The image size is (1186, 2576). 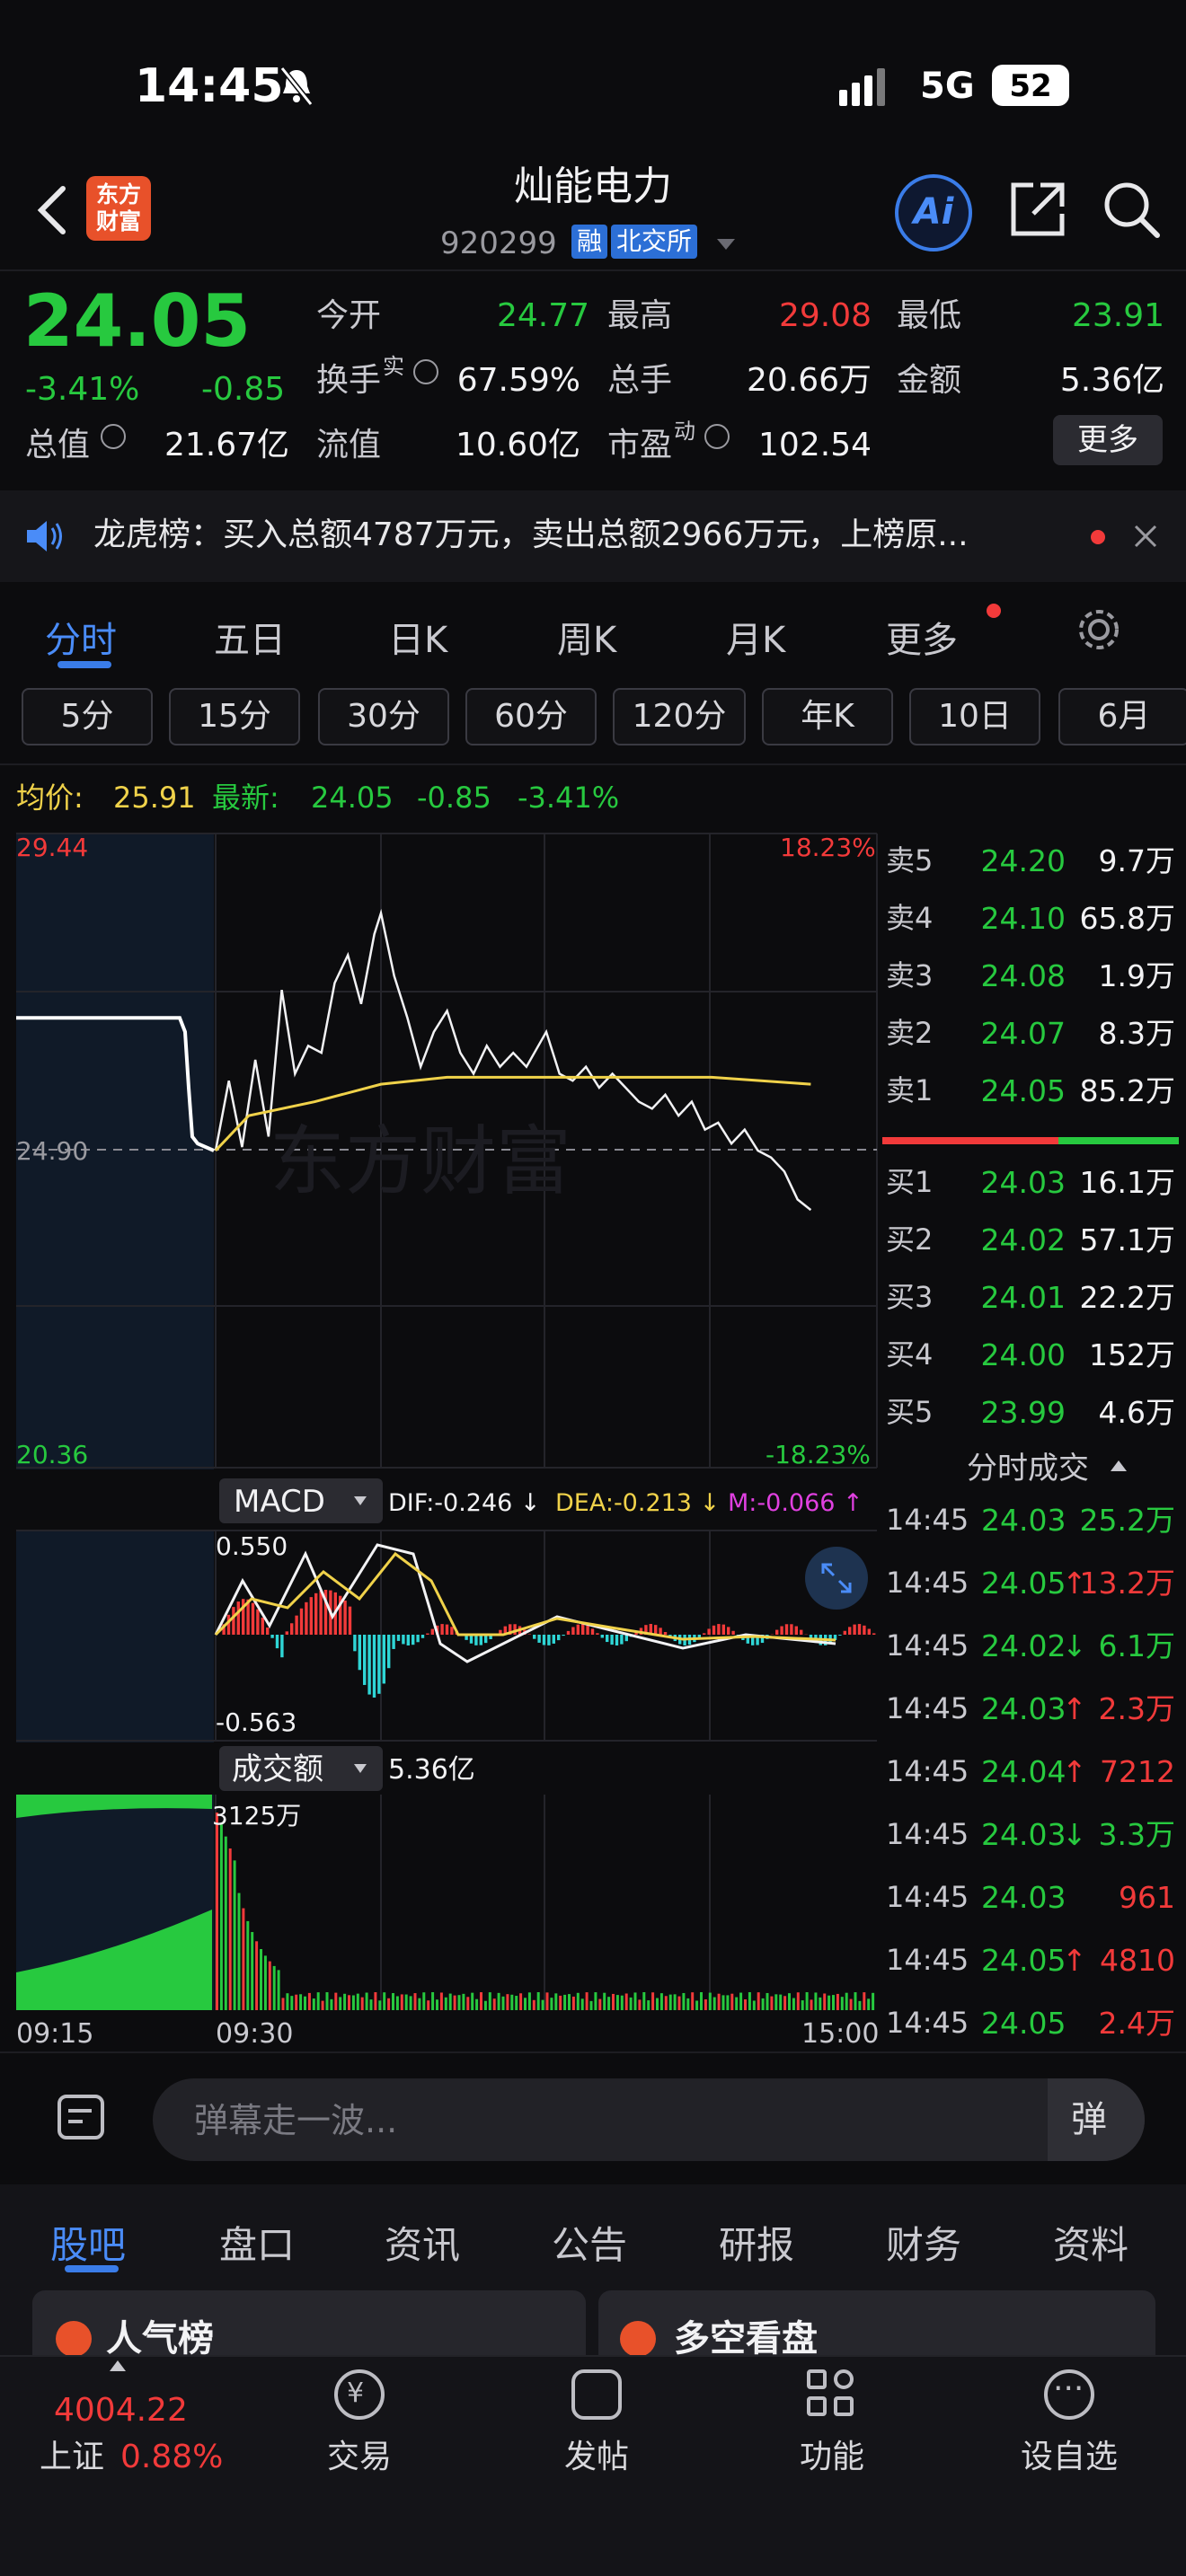 I want to click on tab-profile: 资料, so click(x=1090, y=2242).